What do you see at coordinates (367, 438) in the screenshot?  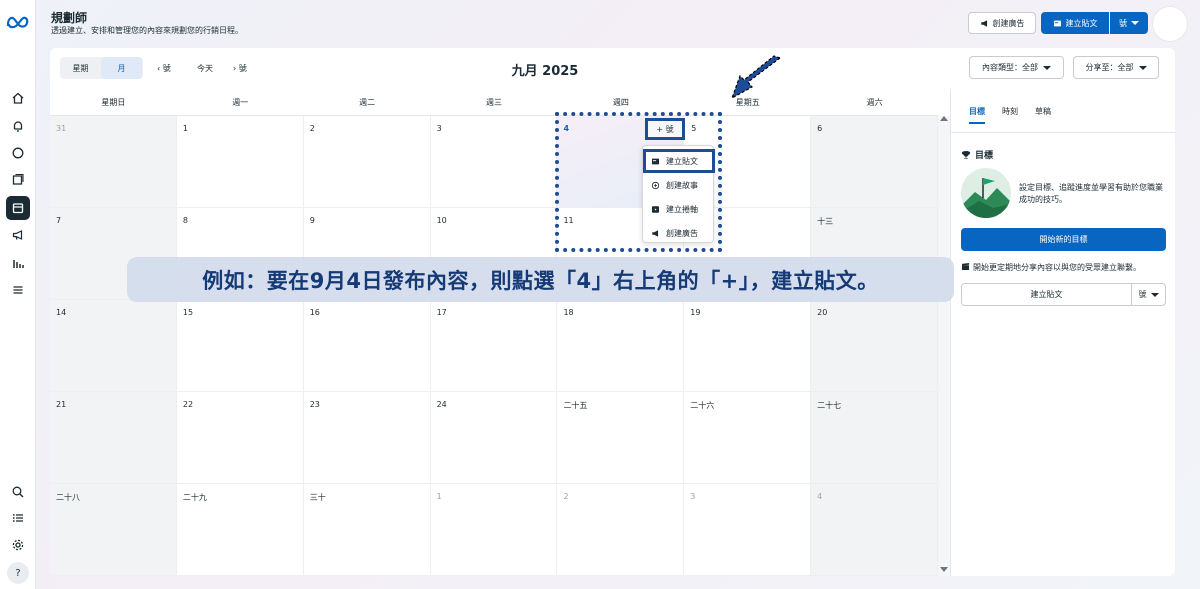 I see `day-cell: 23` at bounding box center [367, 438].